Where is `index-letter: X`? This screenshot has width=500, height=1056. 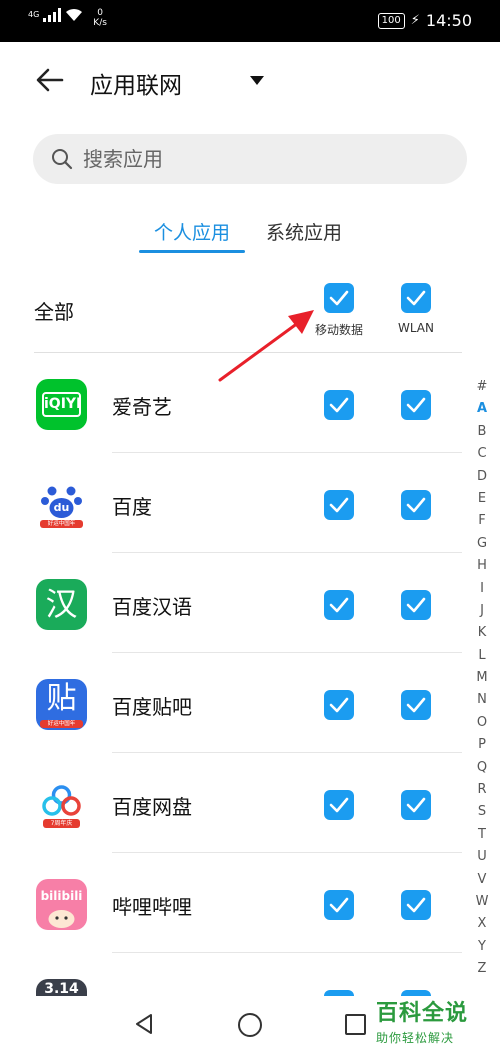
index-letter: X is located at coordinates (482, 924).